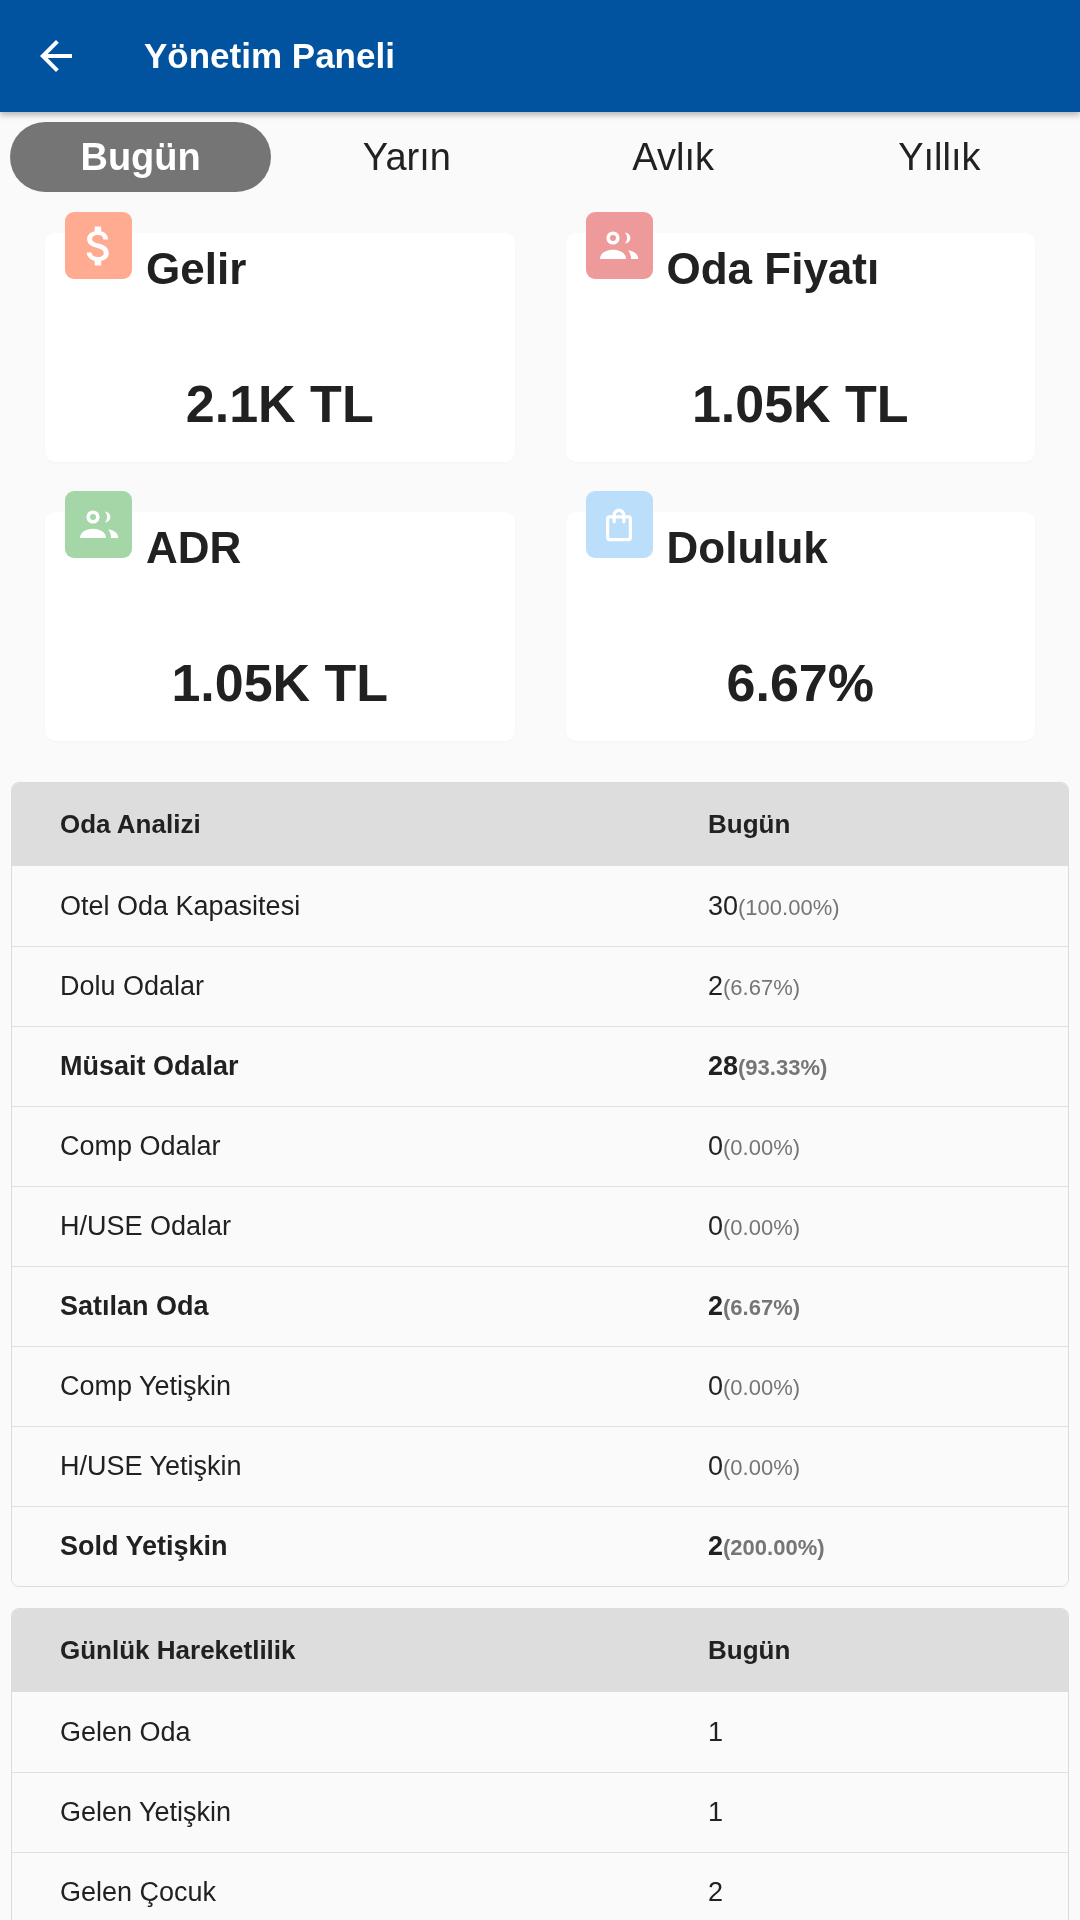 Image resolution: width=1080 pixels, height=1920 pixels. What do you see at coordinates (138, 1892) in the screenshot?
I see `row-label: Gelen Çocuk` at bounding box center [138, 1892].